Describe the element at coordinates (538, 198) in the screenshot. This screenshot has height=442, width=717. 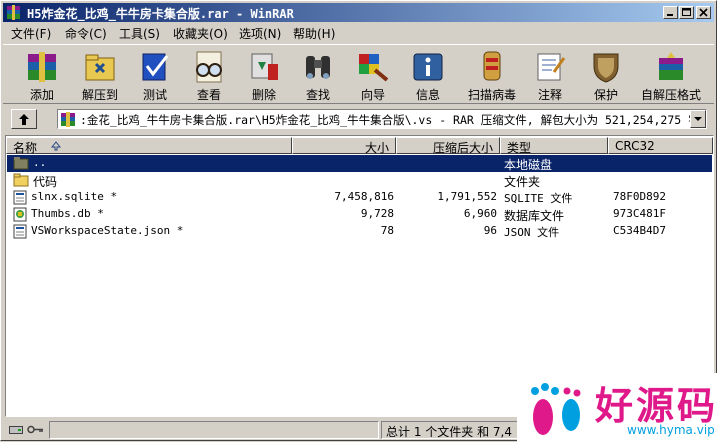
I see `file-type: SQLITE 文件` at that location.